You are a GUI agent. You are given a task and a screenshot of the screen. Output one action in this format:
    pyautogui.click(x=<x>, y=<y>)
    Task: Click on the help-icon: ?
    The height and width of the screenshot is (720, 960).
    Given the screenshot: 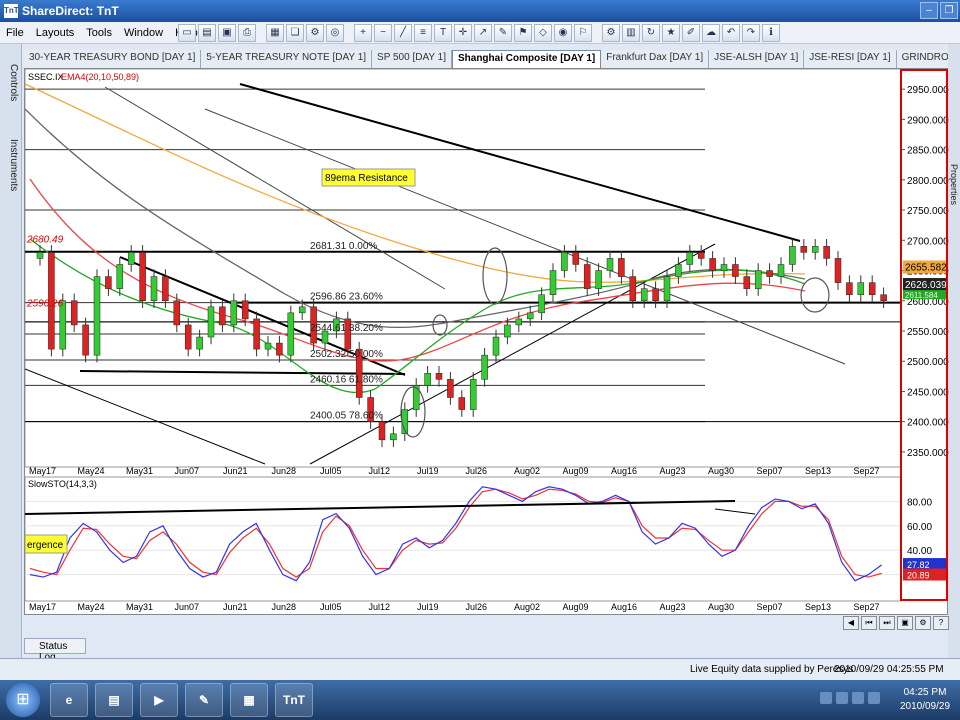 What is the action you would take?
    pyautogui.click(x=941, y=623)
    